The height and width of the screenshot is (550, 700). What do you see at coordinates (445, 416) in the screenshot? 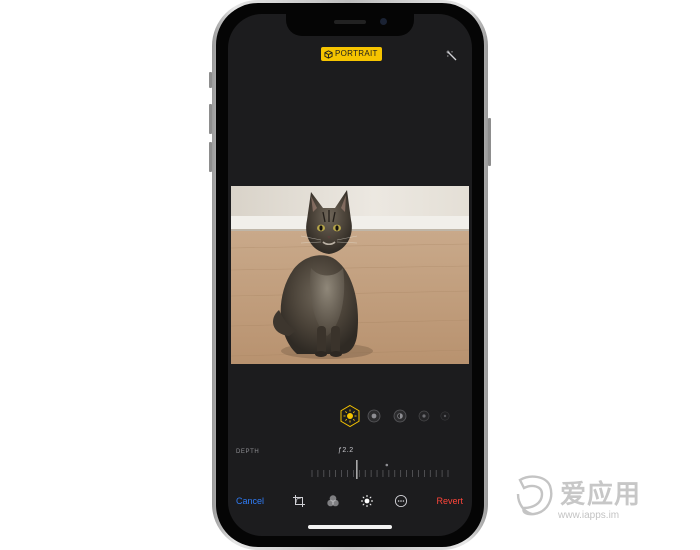
I see `stage-light-mono-icon` at bounding box center [445, 416].